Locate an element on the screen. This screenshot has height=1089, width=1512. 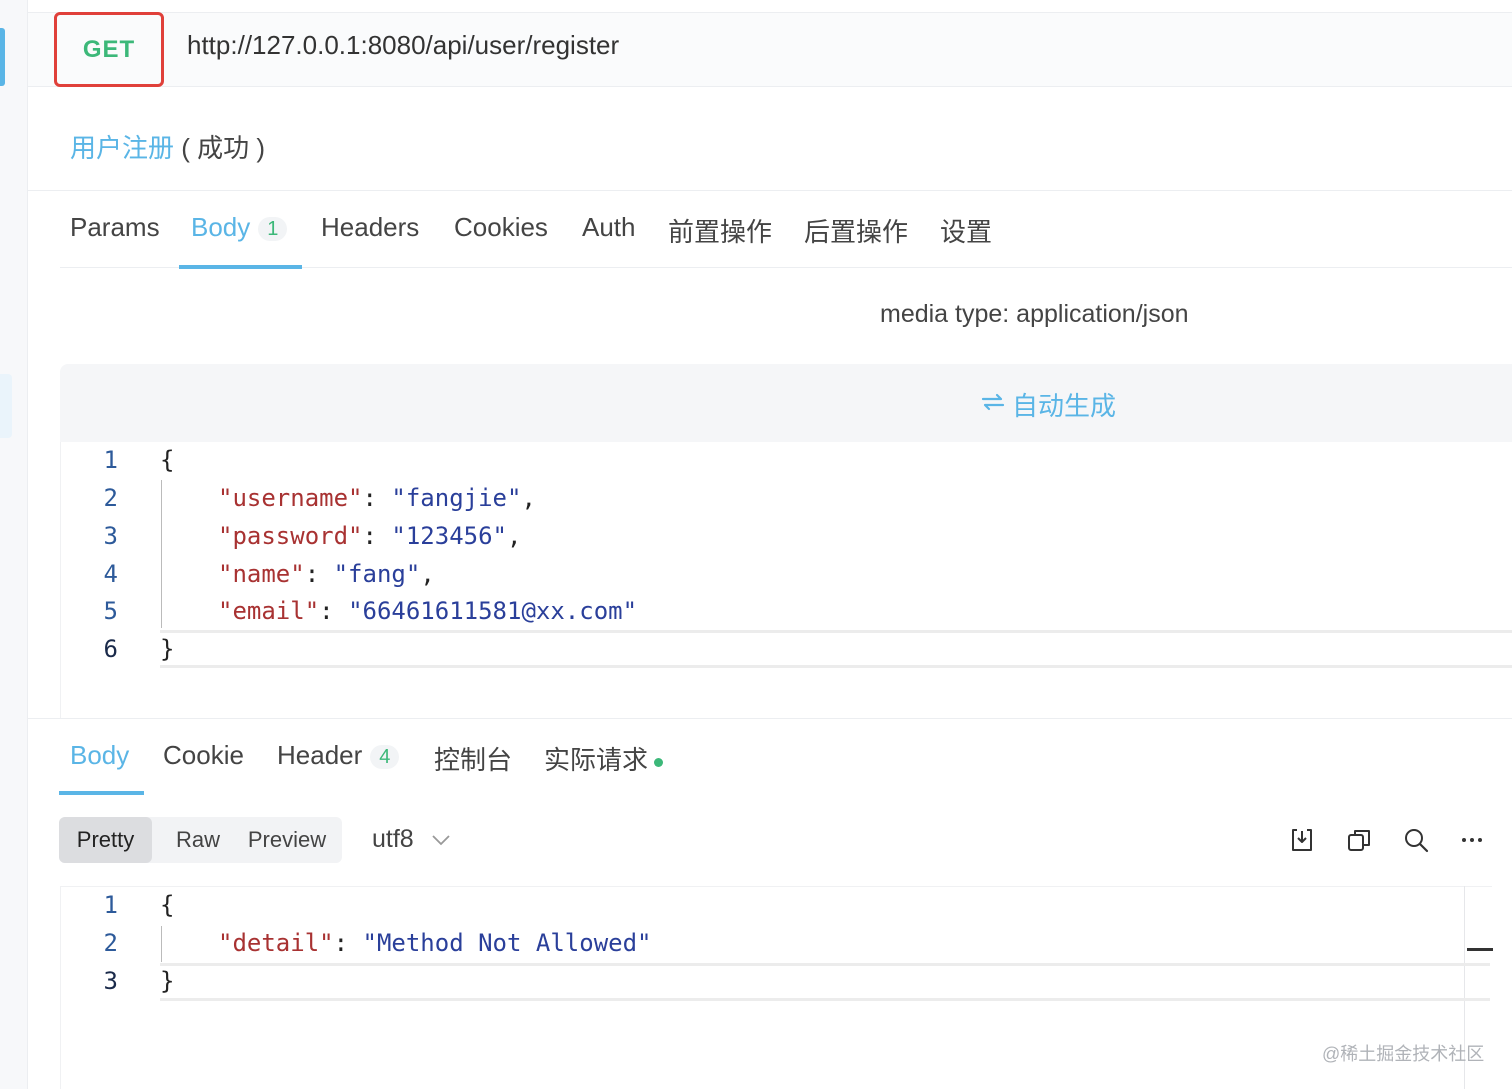
code-line: "name": "fang", is located at coordinates (326, 574).